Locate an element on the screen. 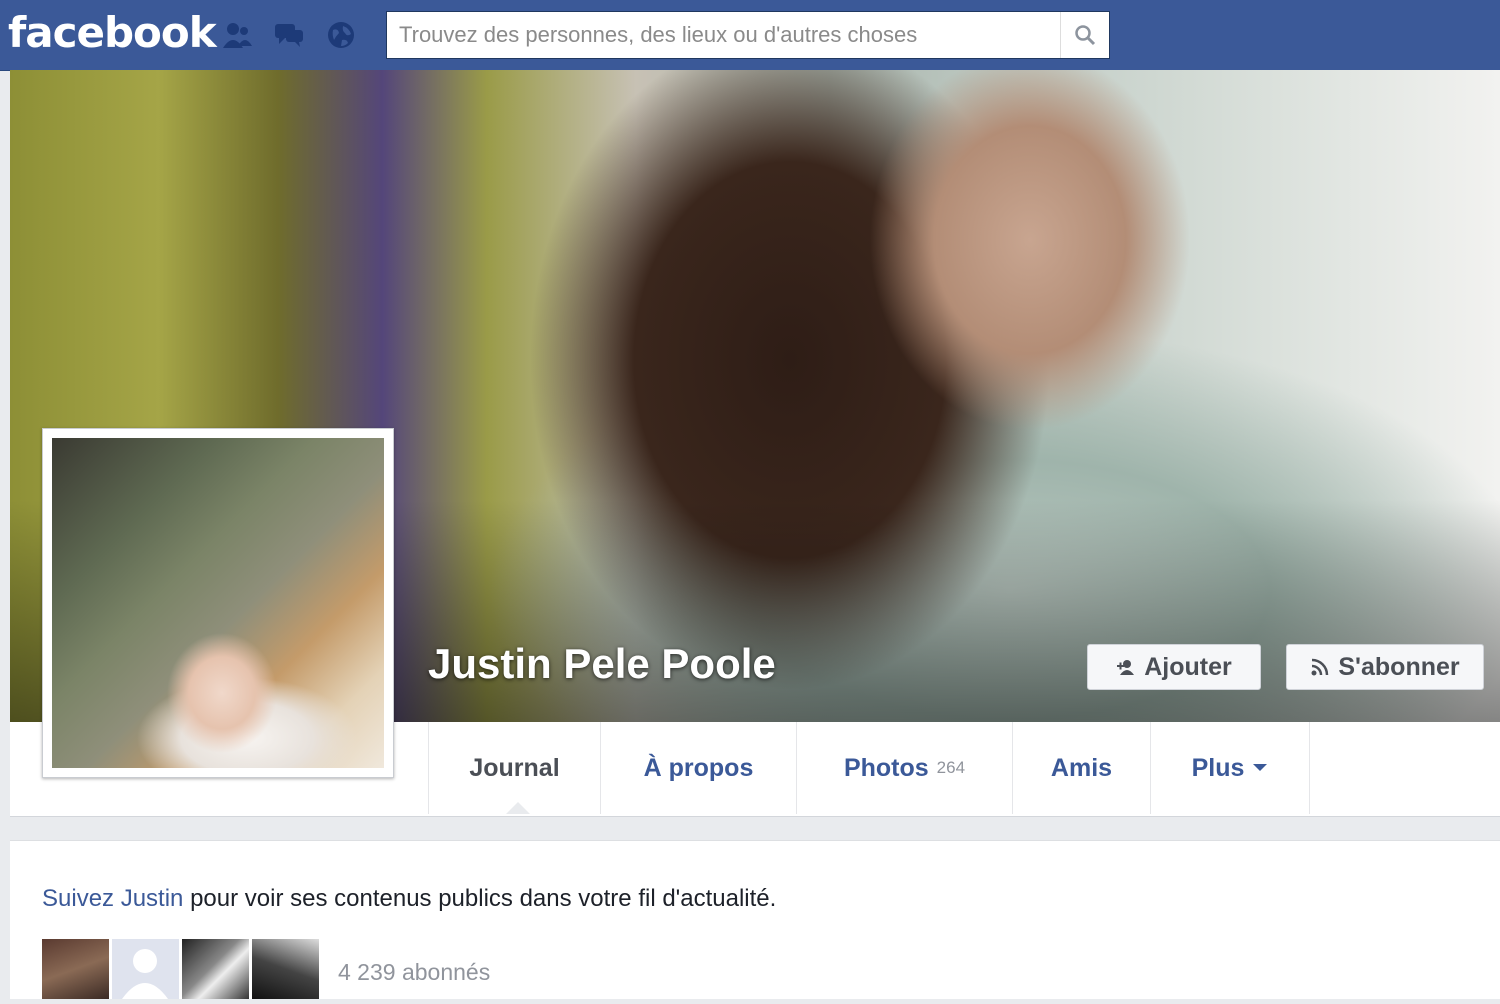  add-friend-label: Ajouter is located at coordinates (1188, 666).